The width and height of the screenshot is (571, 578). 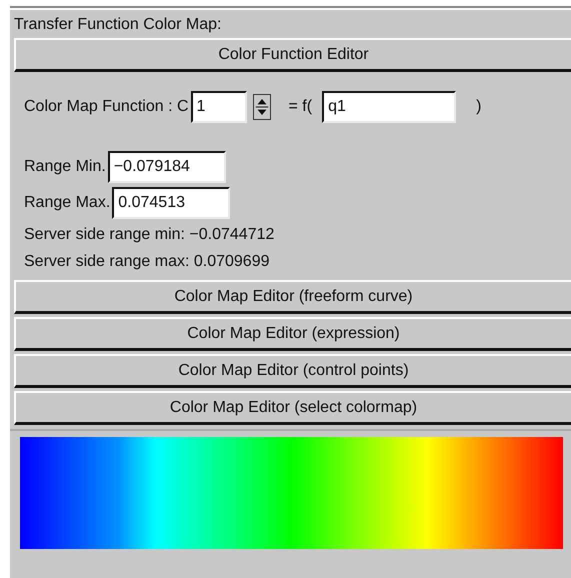 I want to click on color-map-editor-button: Color Map Editor (select colormap), so click(x=292, y=408).